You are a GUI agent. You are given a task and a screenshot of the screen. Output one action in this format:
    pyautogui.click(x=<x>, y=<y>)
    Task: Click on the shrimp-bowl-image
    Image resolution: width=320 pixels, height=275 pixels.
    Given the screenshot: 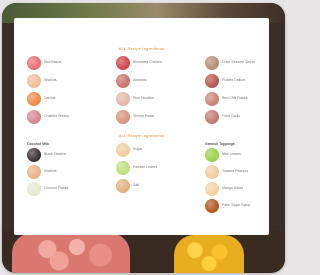 What is the action you would take?
    pyautogui.click(x=71, y=253)
    